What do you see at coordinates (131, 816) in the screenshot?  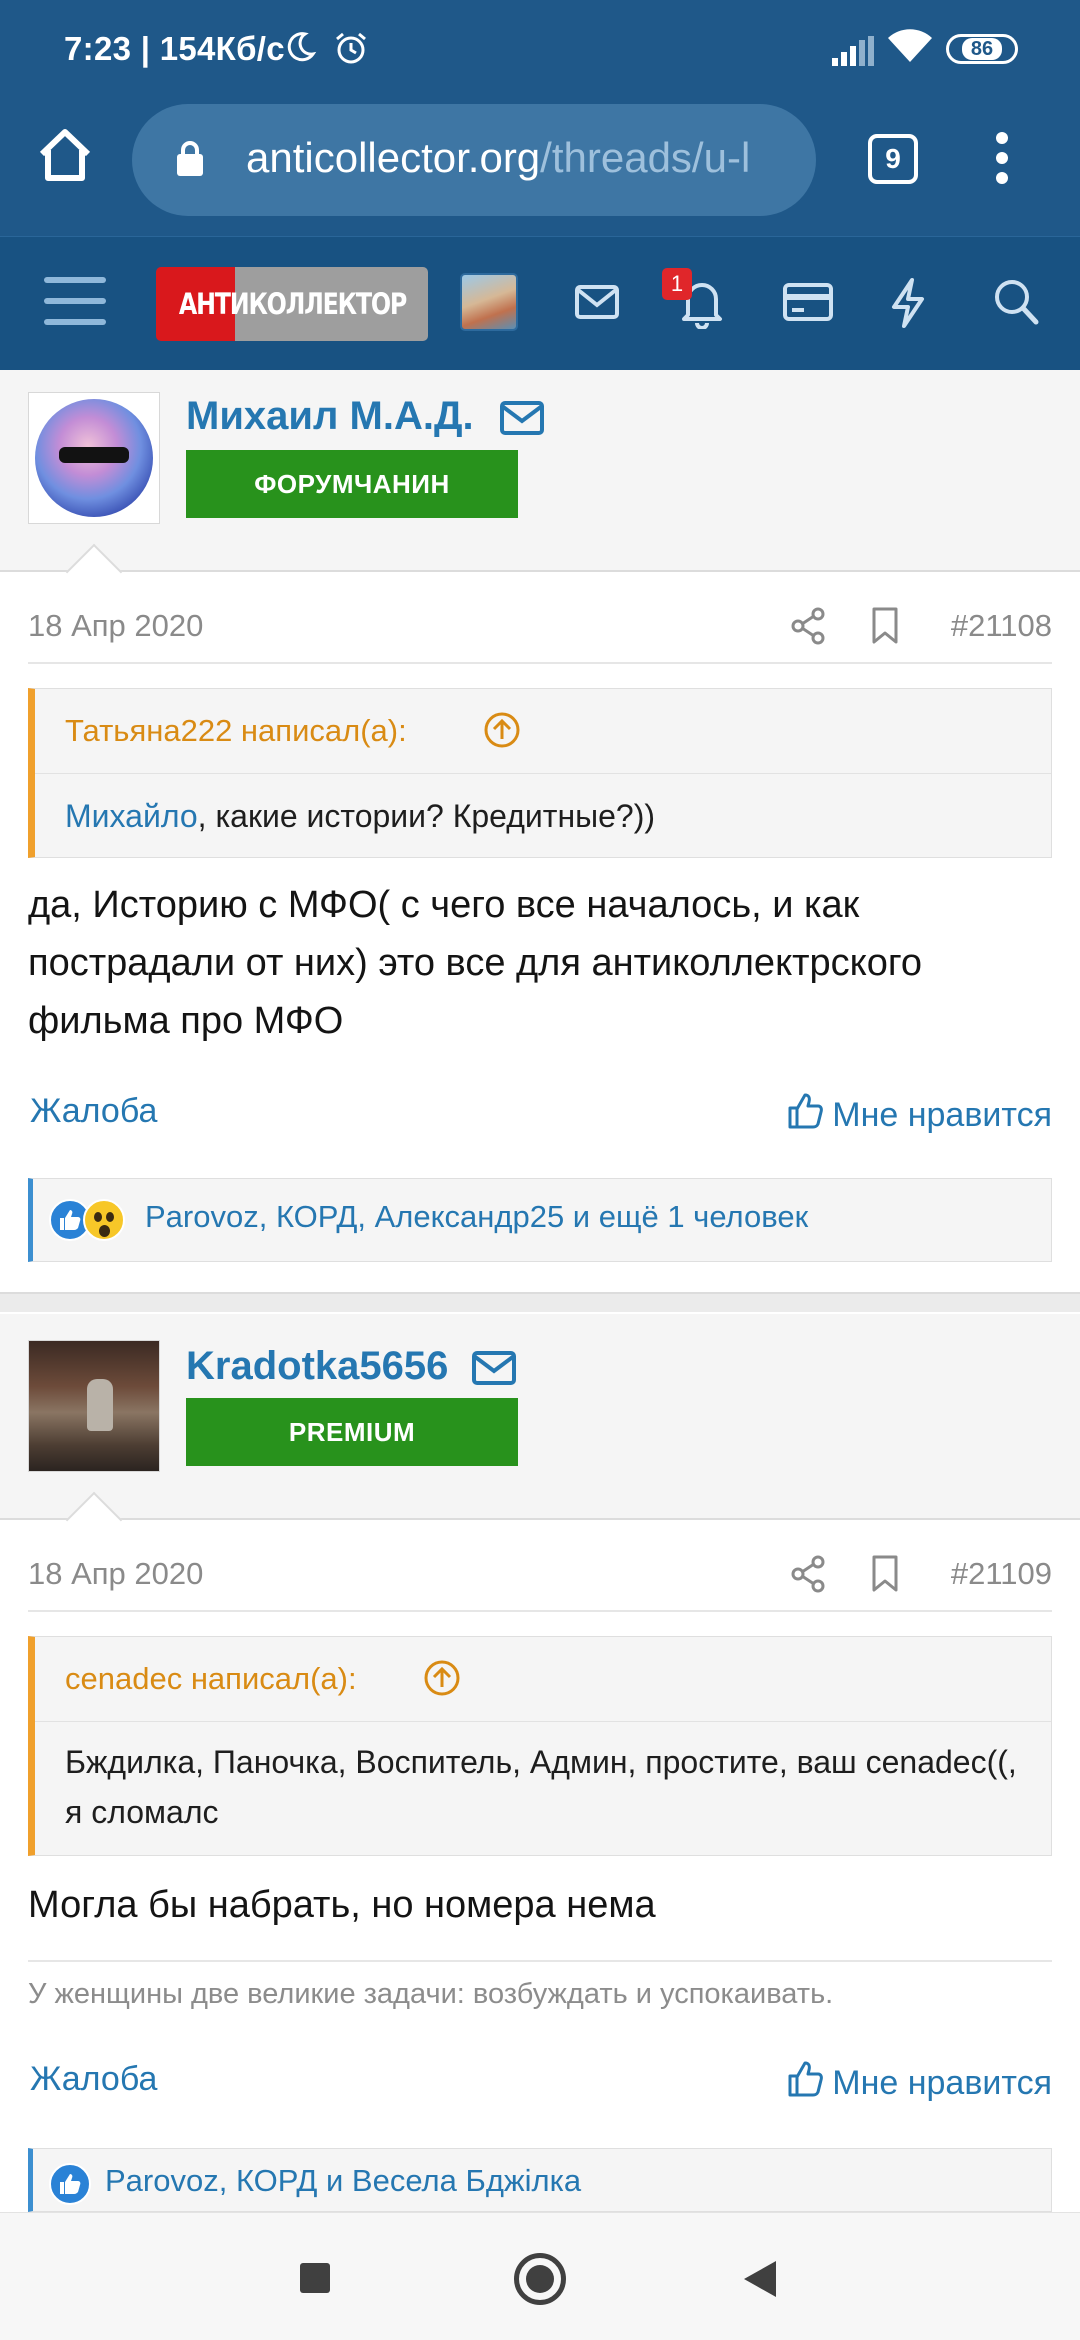 I see `quote-mention: Михайло` at bounding box center [131, 816].